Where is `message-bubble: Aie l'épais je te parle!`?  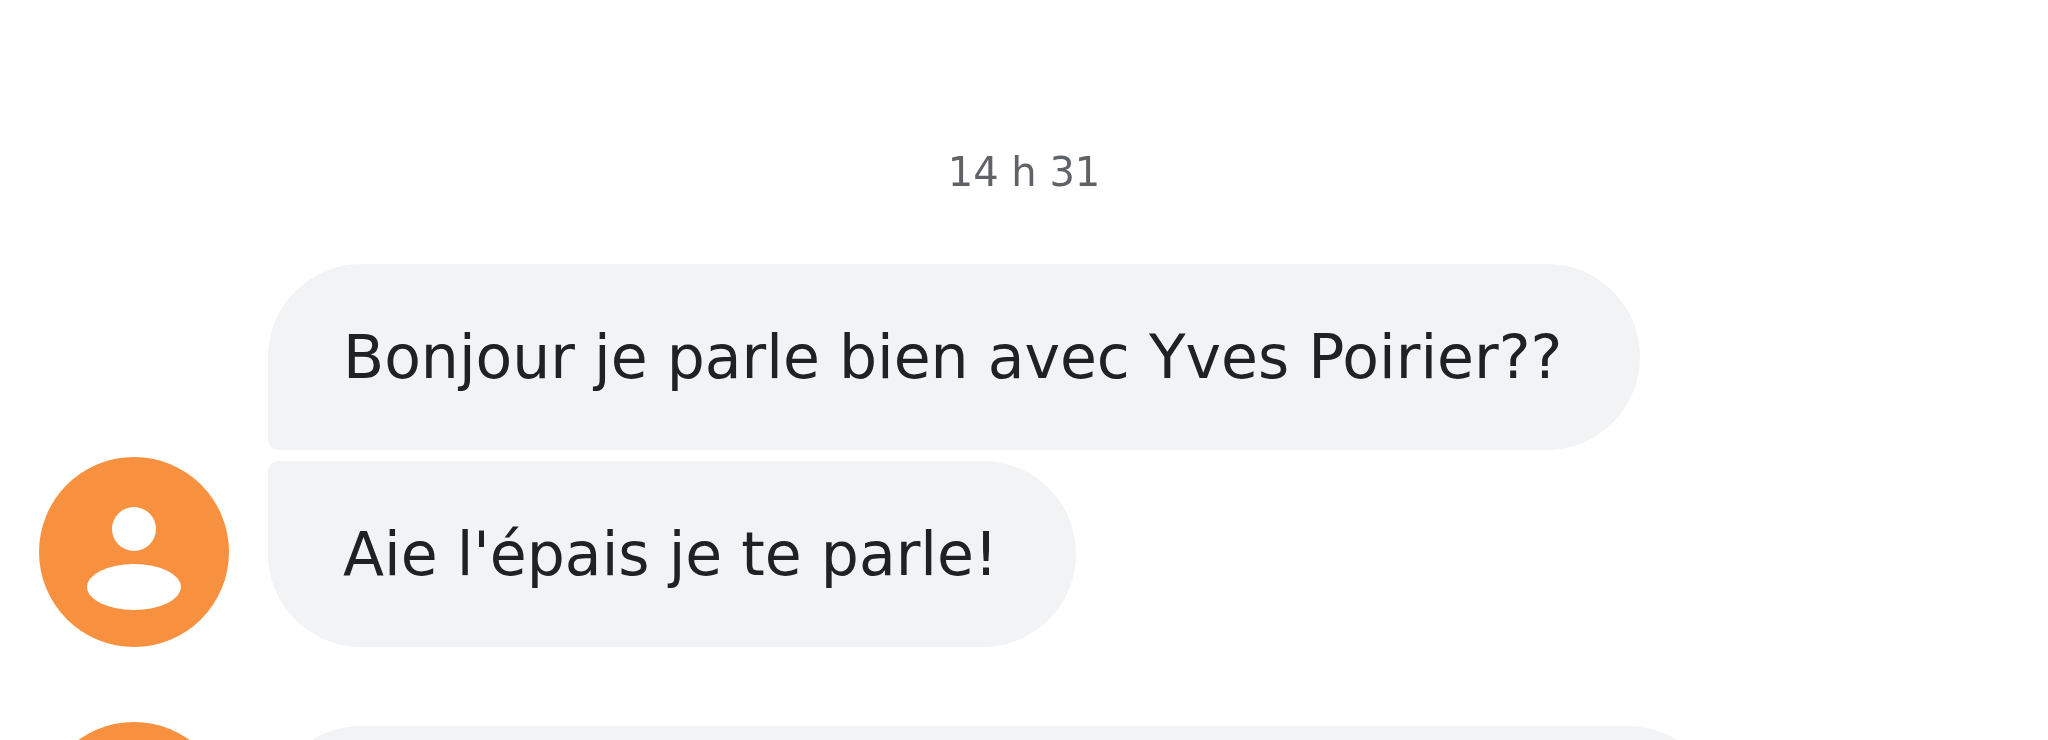
message-bubble: Aie l'épais je te parle! is located at coordinates (672, 554).